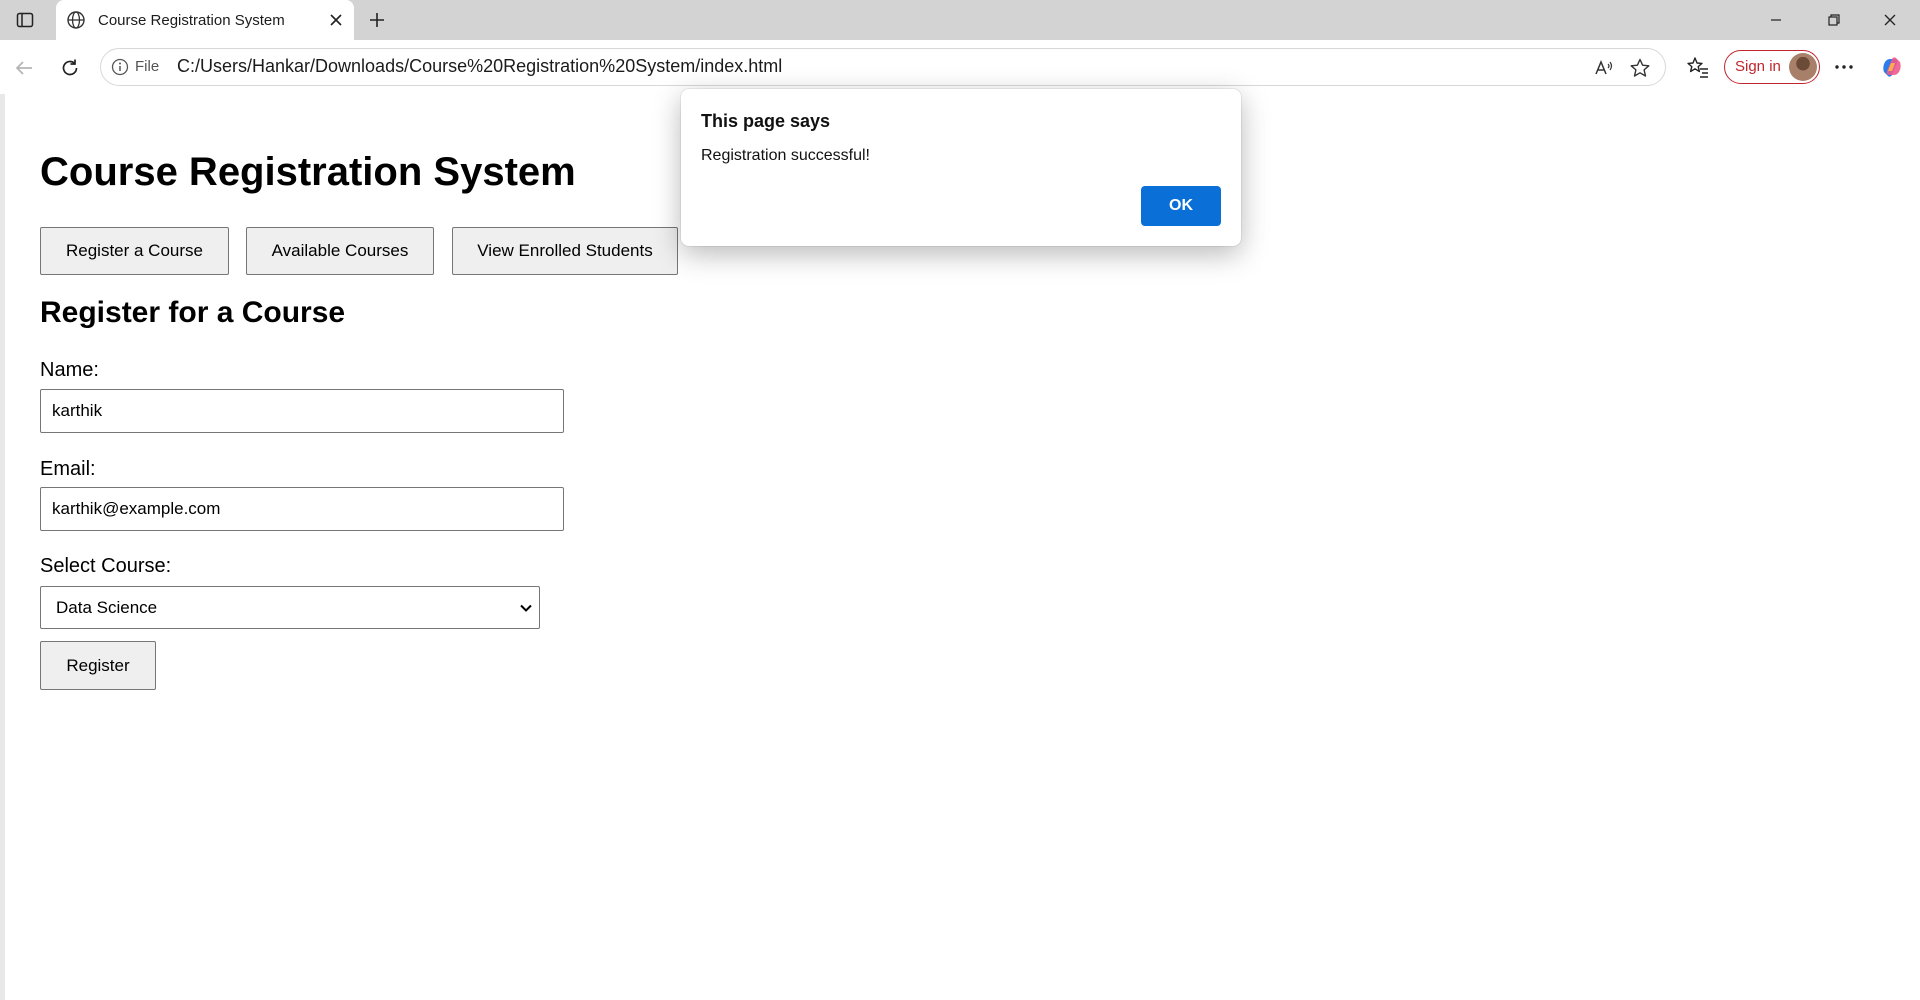  I want to click on ok-button: OK, so click(1181, 206).